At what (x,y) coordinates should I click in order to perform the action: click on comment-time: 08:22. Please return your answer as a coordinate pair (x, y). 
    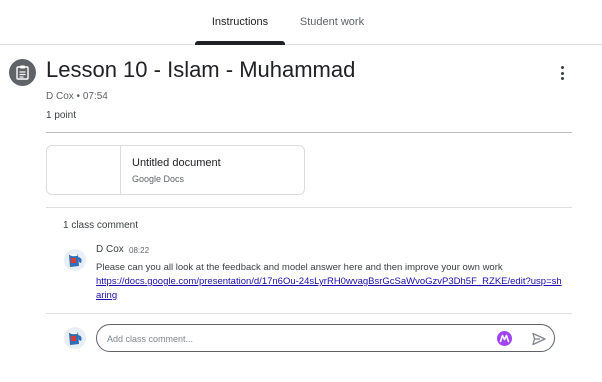
    Looking at the image, I should click on (139, 250).